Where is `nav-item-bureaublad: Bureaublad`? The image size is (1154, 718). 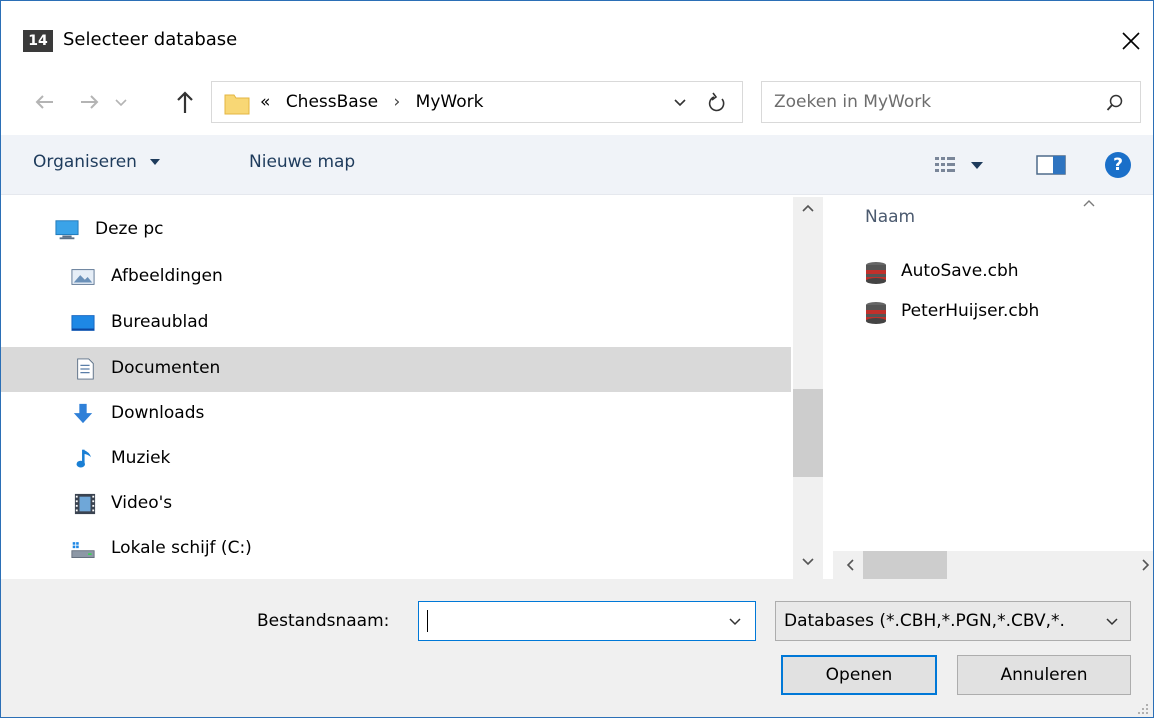 nav-item-bureaublad: Bureaublad is located at coordinates (396, 323).